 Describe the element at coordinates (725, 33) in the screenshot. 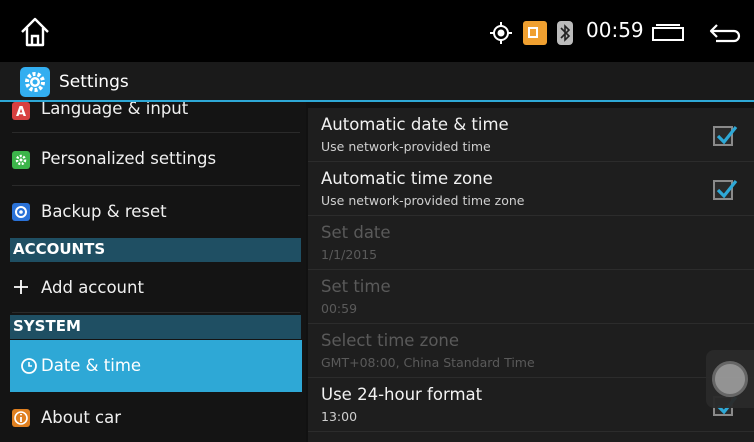

I see `back-icon` at that location.